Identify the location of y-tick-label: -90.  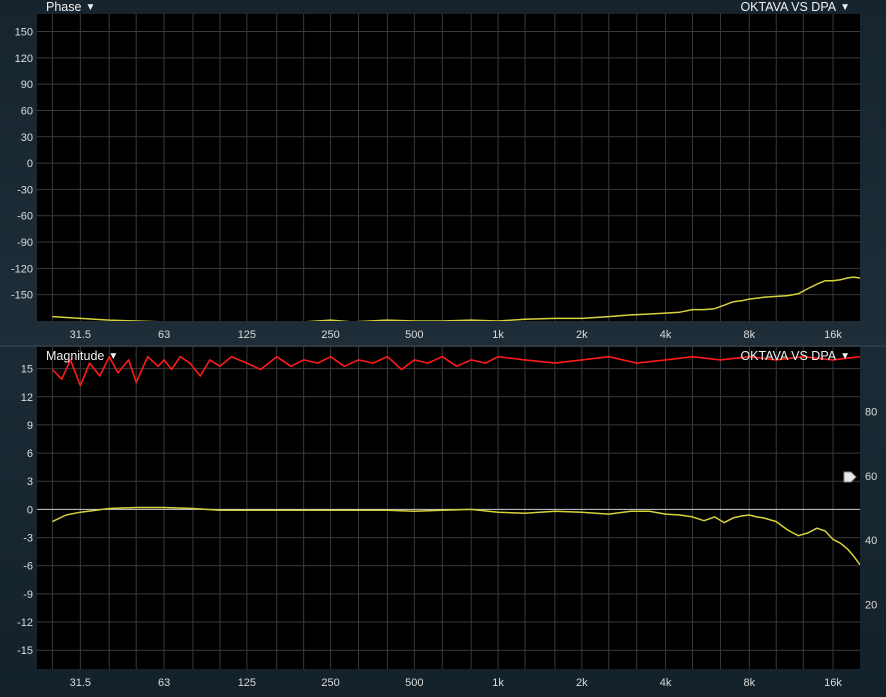
(25, 243).